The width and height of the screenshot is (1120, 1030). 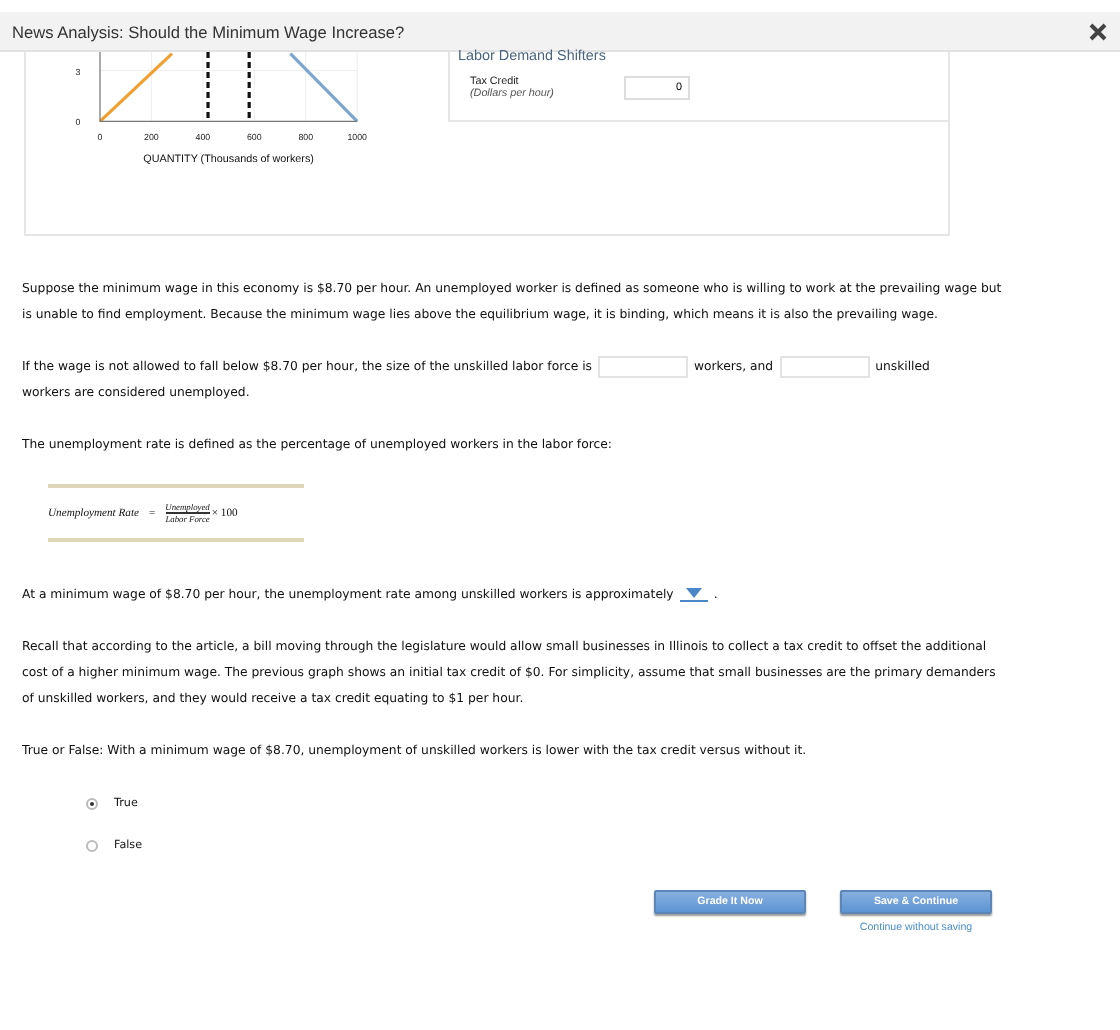 I want to click on caret-icon, so click(x=693, y=593).